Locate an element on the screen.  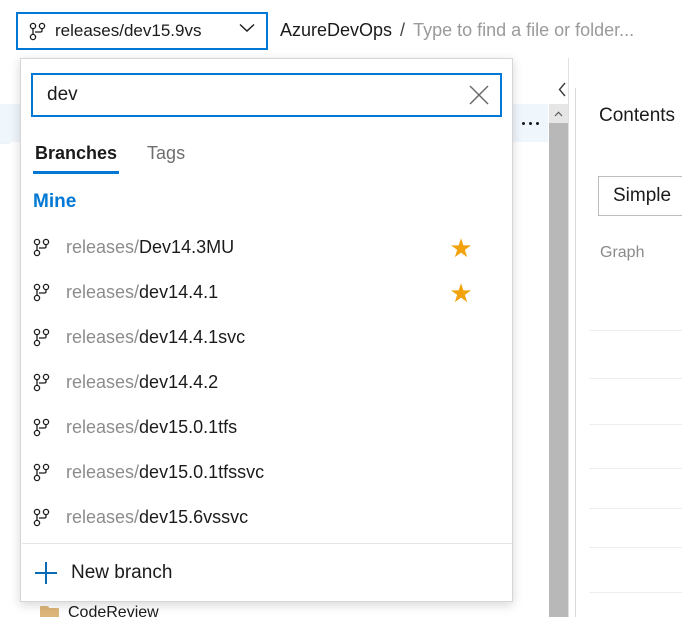
folder-icon is located at coordinates (49, 611).